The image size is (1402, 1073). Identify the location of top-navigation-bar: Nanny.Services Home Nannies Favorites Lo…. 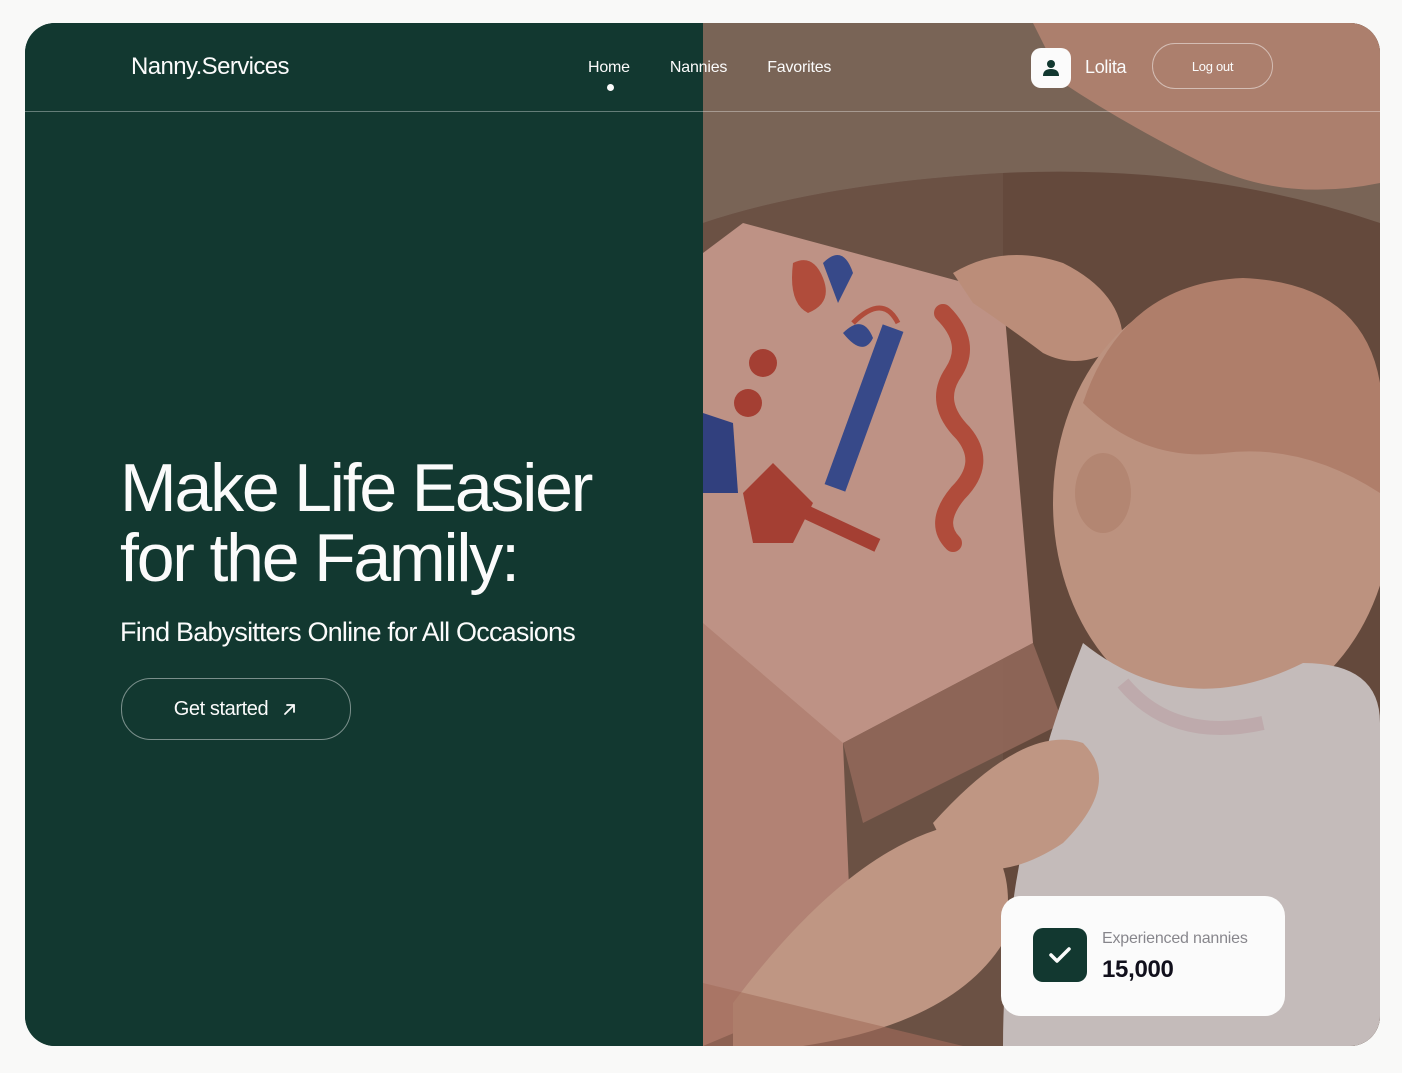
(702, 67).